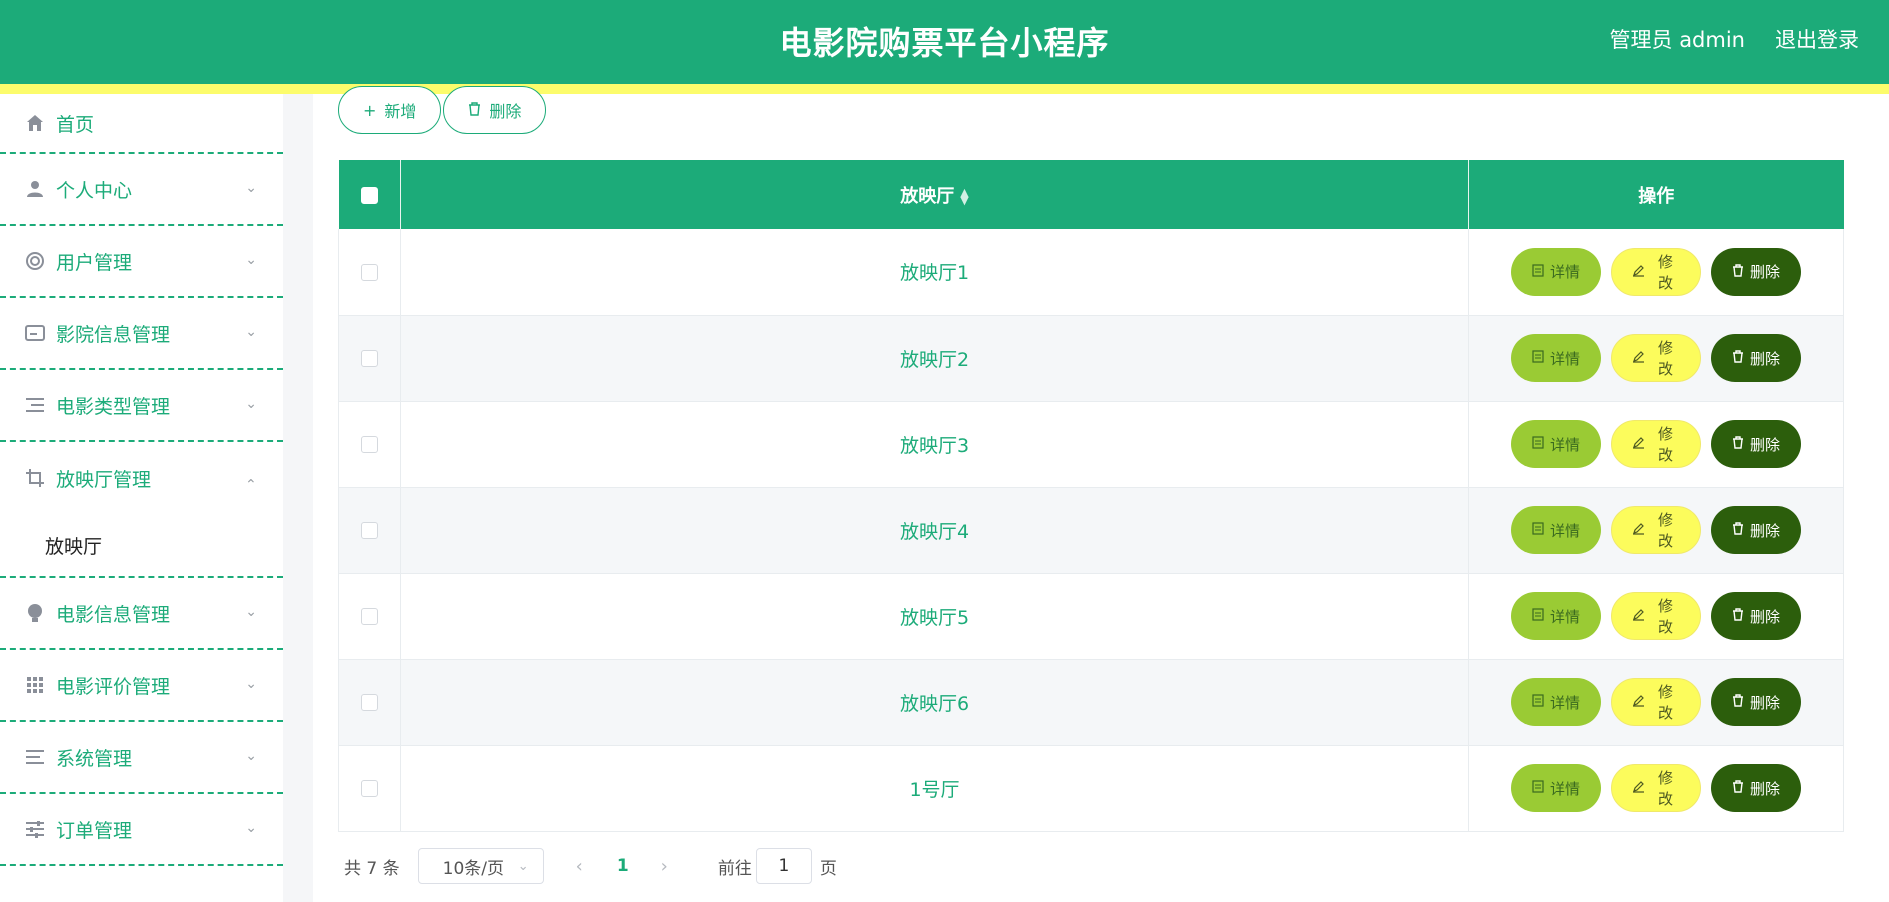 The height and width of the screenshot is (902, 1889). Describe the element at coordinates (944, 42) in the screenshot. I see `app-header: 电影院购票平台小程序 管理员 admin 退出登录` at that location.